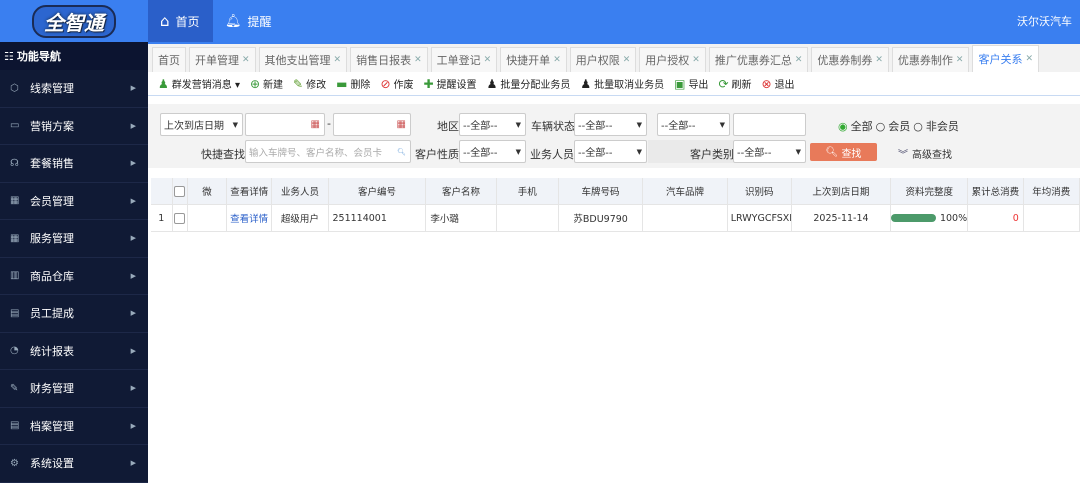 The width and height of the screenshot is (1080, 483). What do you see at coordinates (758, 59) in the screenshot?
I see `tab: 推广优惠券汇总 ✕` at bounding box center [758, 59].